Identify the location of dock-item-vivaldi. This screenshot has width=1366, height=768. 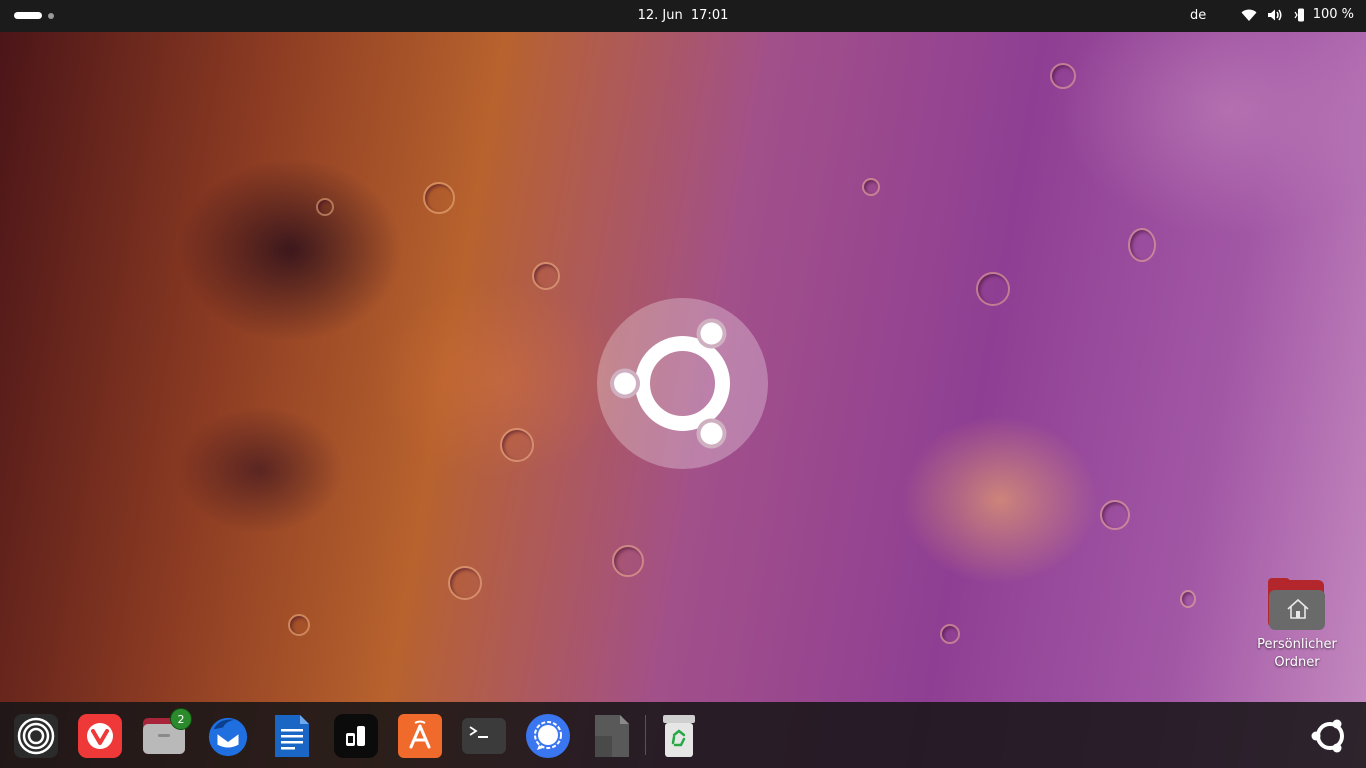
(100, 736).